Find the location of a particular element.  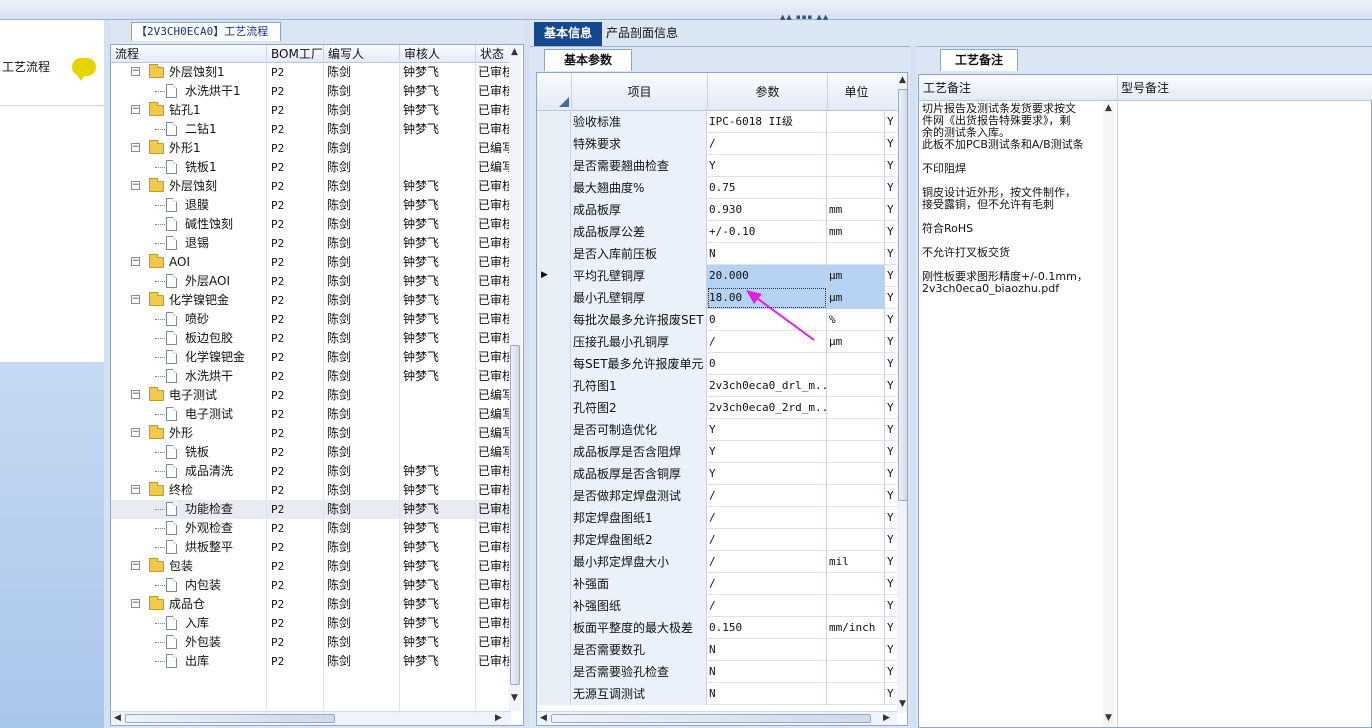

params-row: 最小邦定焊盘大小 / mil Y is located at coordinates (717, 562).